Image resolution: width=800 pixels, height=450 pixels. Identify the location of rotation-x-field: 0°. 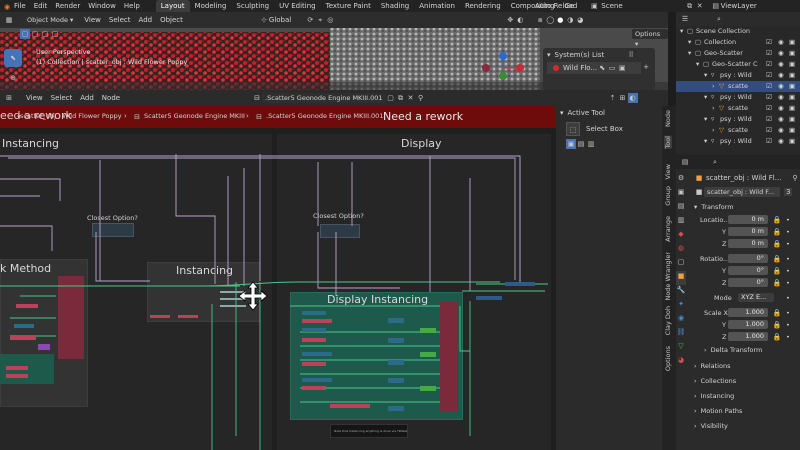
(748, 258).